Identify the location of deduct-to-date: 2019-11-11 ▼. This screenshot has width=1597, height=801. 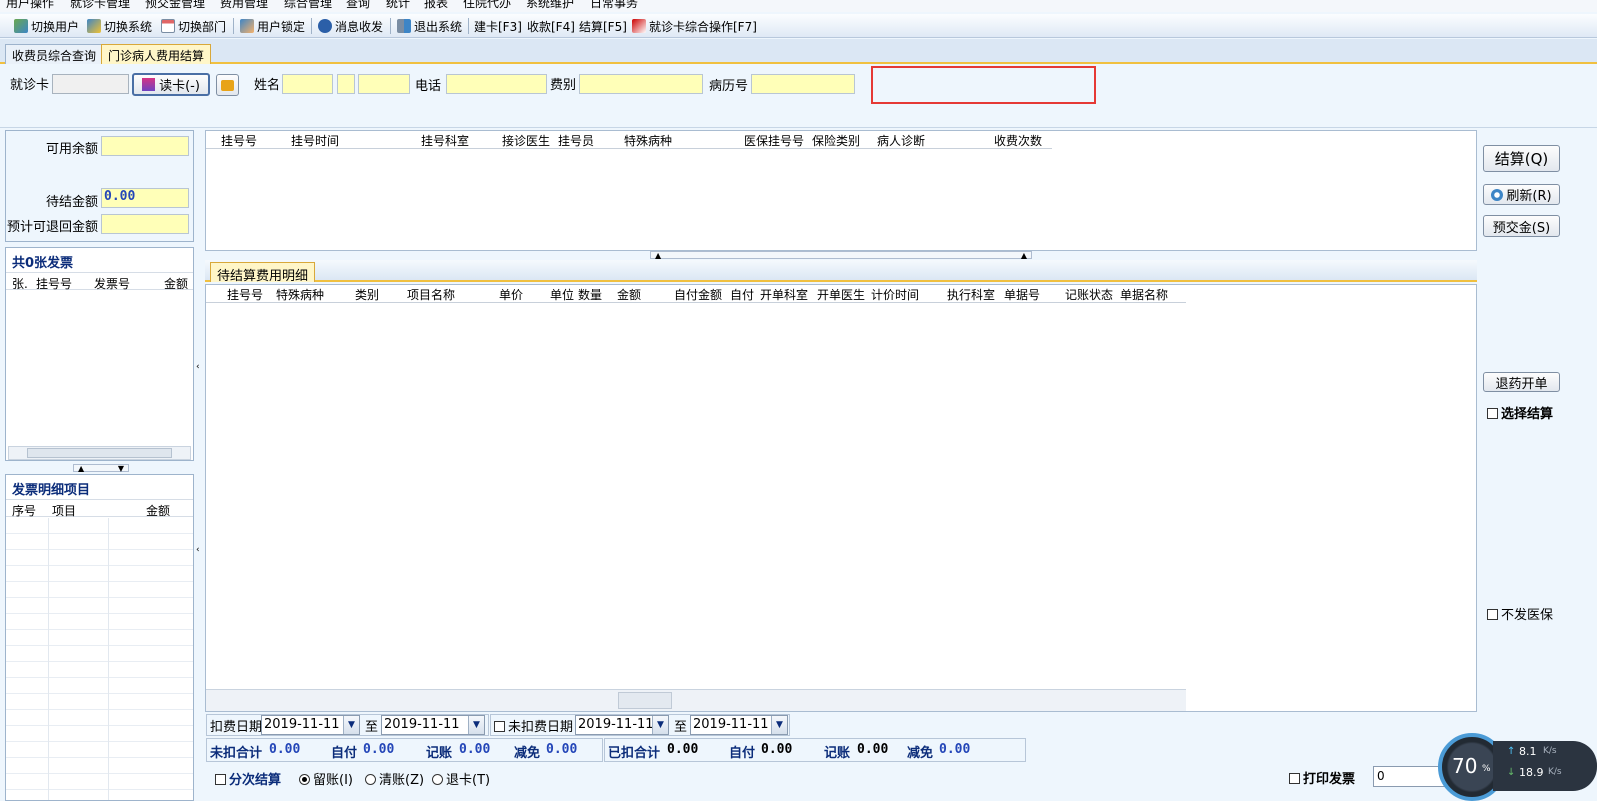
(433, 725).